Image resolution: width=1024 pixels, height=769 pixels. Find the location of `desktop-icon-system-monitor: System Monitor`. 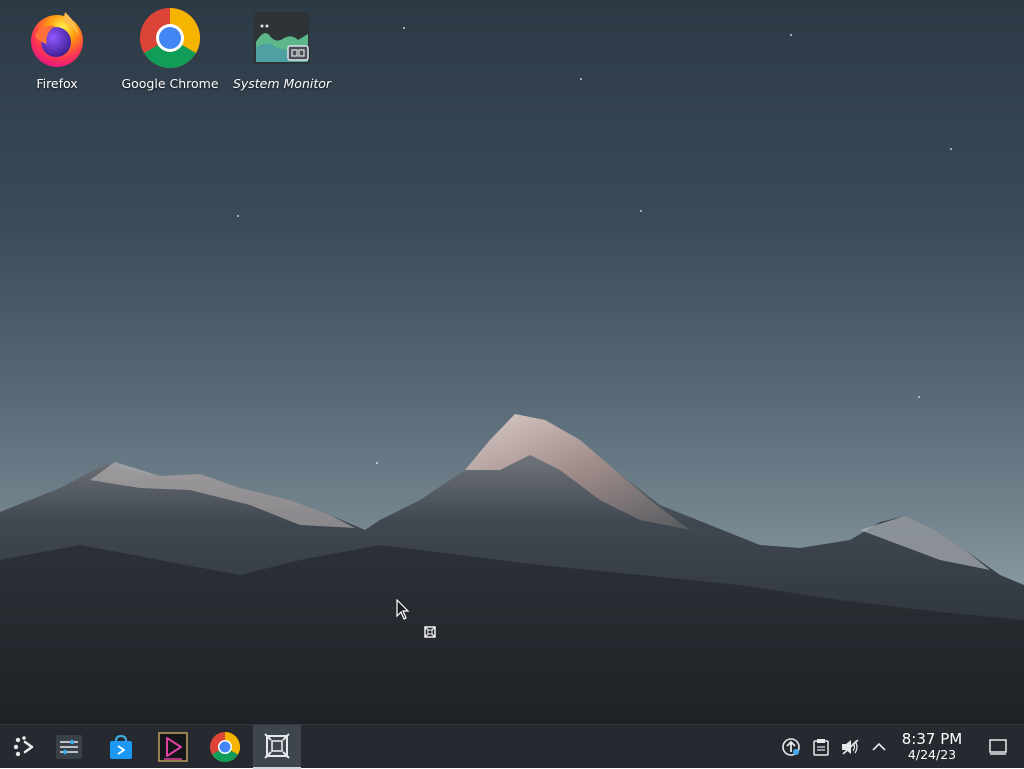

desktop-icon-system-monitor: System Monitor is located at coordinates (282, 48).